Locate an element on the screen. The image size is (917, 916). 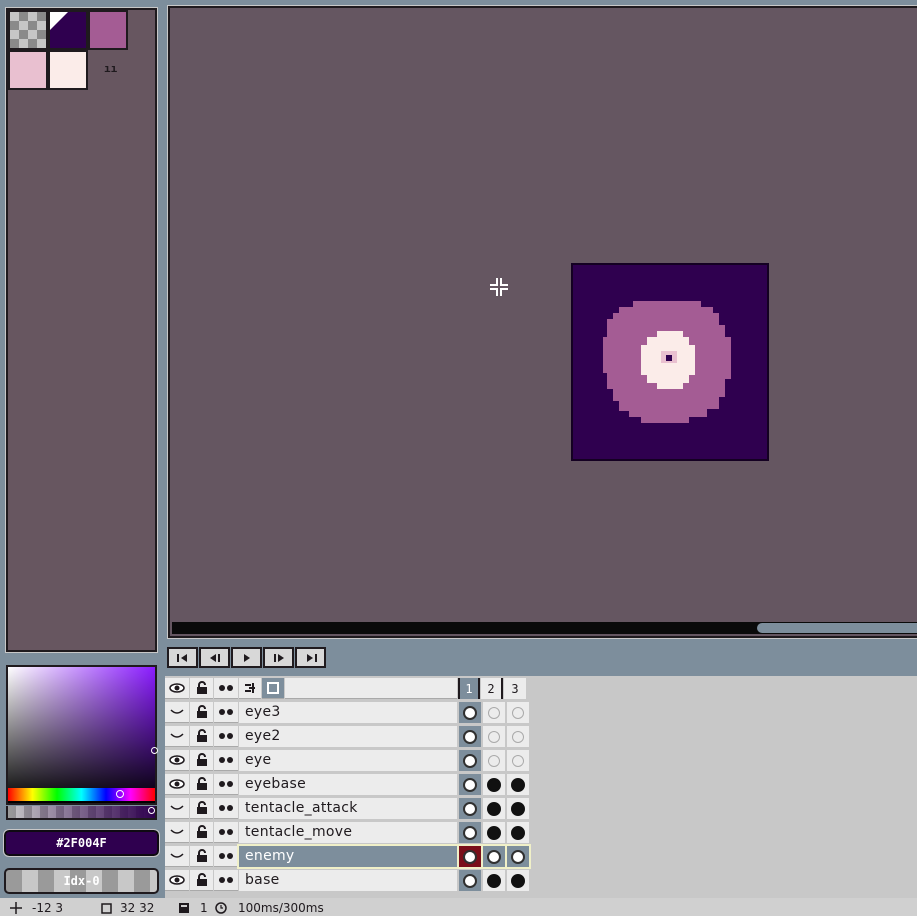
frame-number-2-label: 2 is located at coordinates (491, 688).